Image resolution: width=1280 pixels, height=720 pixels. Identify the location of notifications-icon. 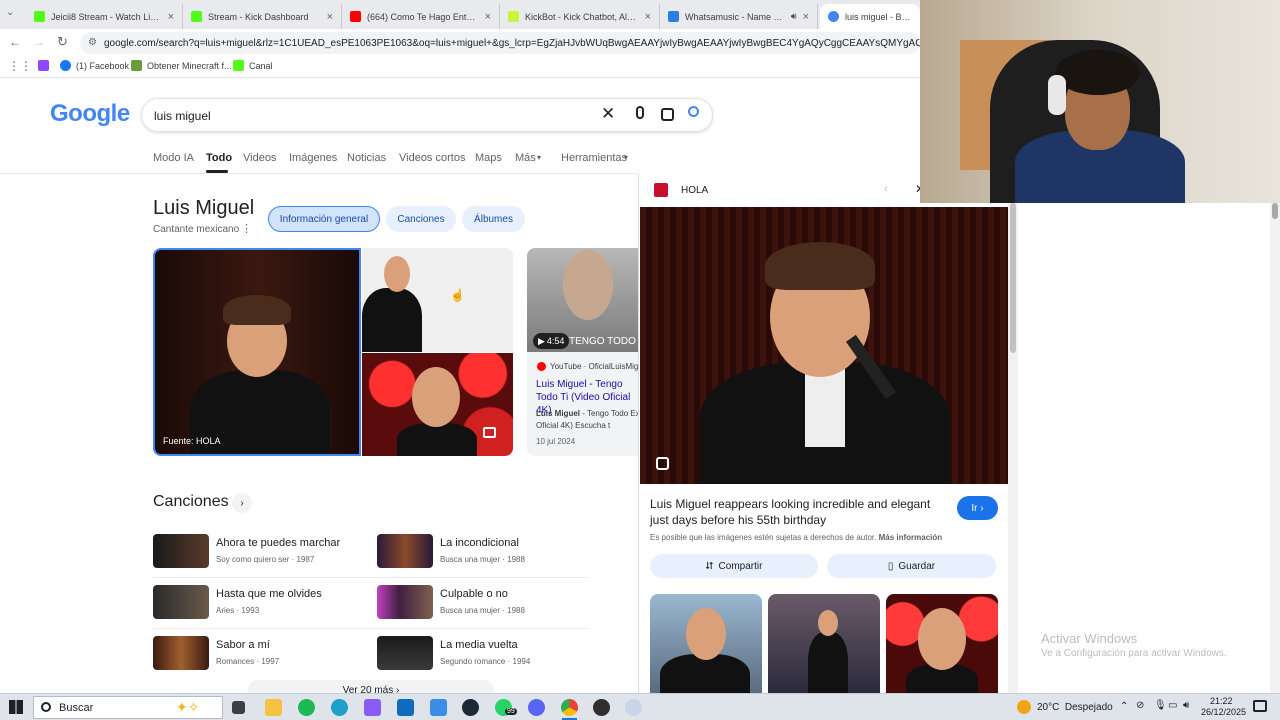
(1260, 706).